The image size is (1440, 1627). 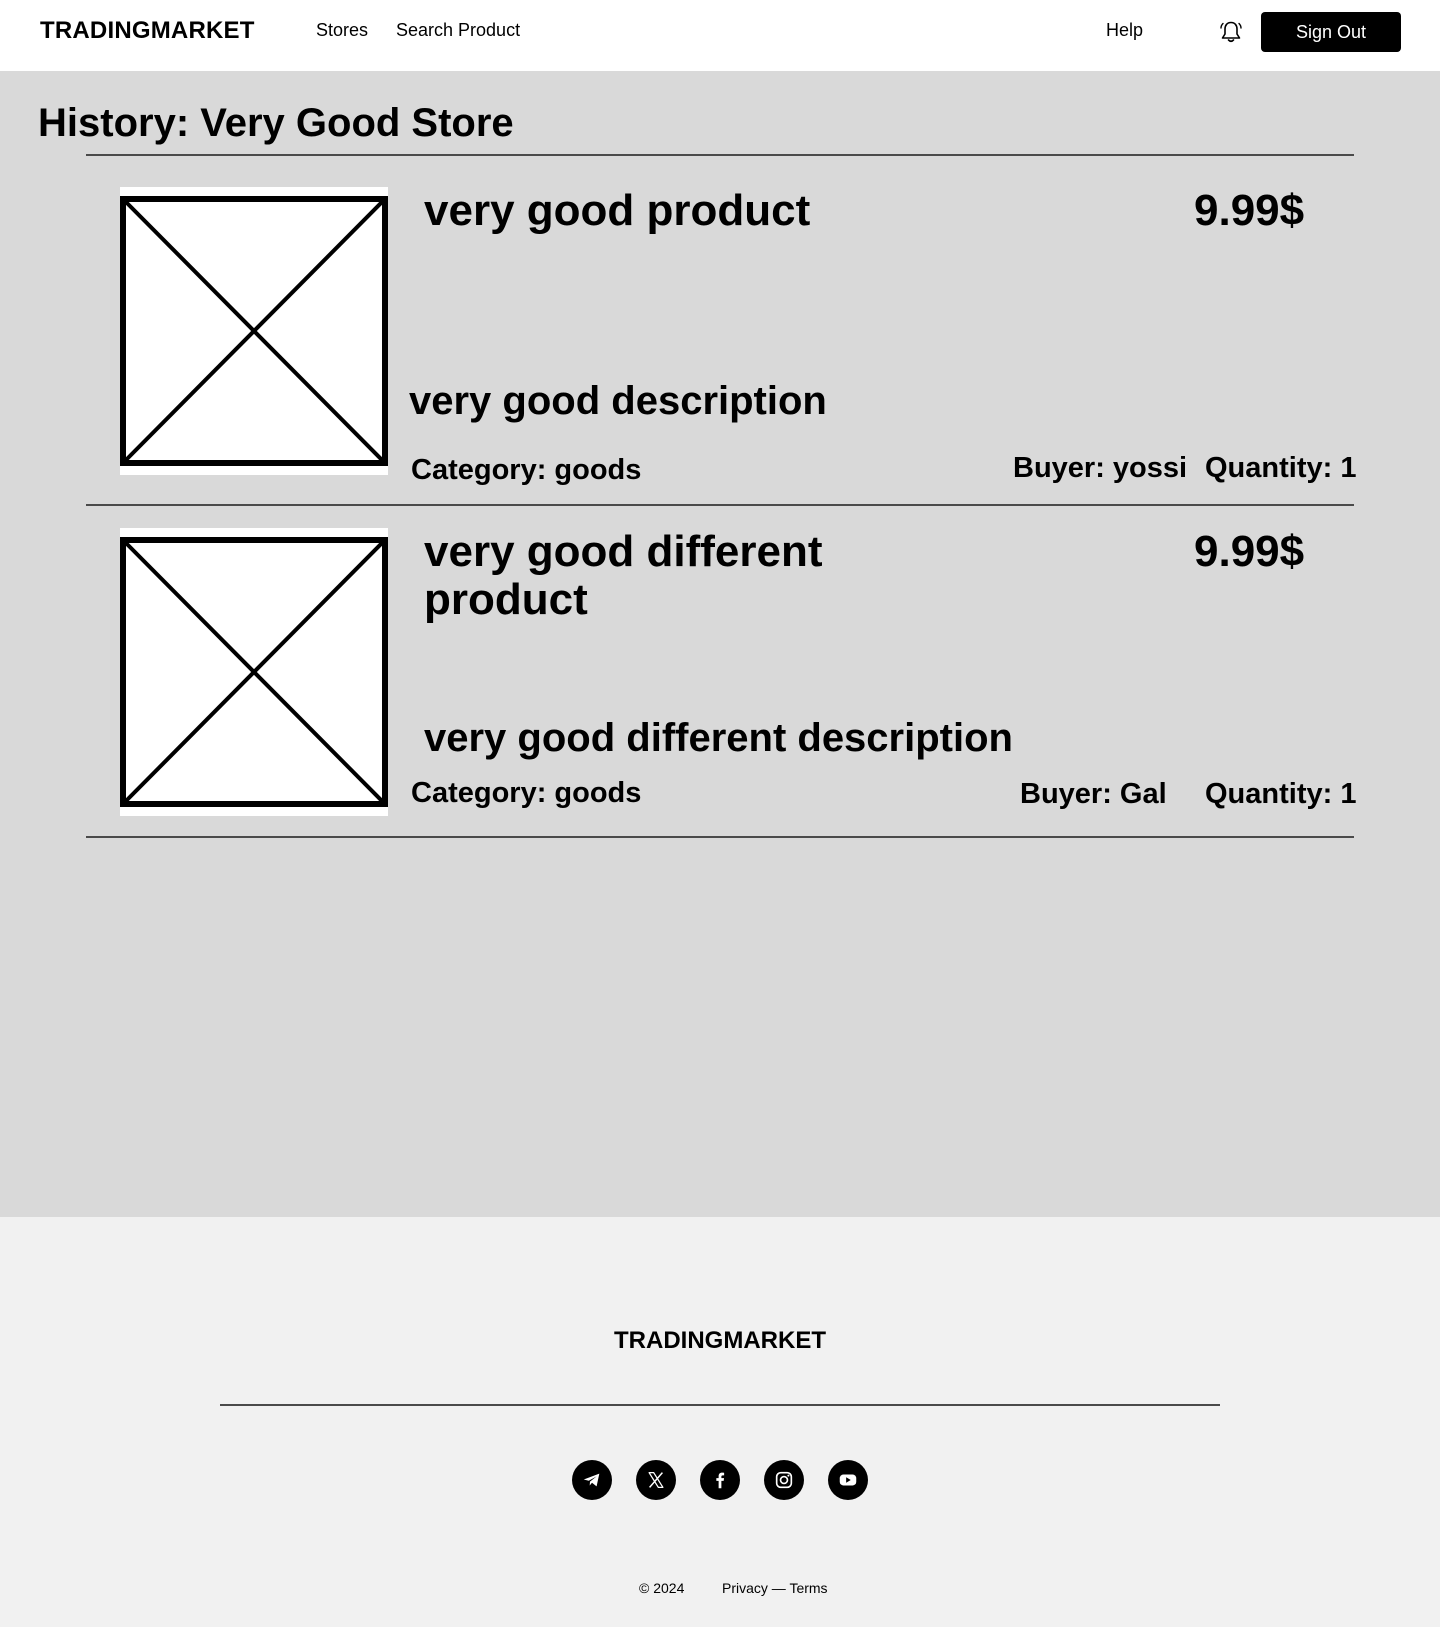 I want to click on page-title: History: Very Good Store, so click(x=276, y=123).